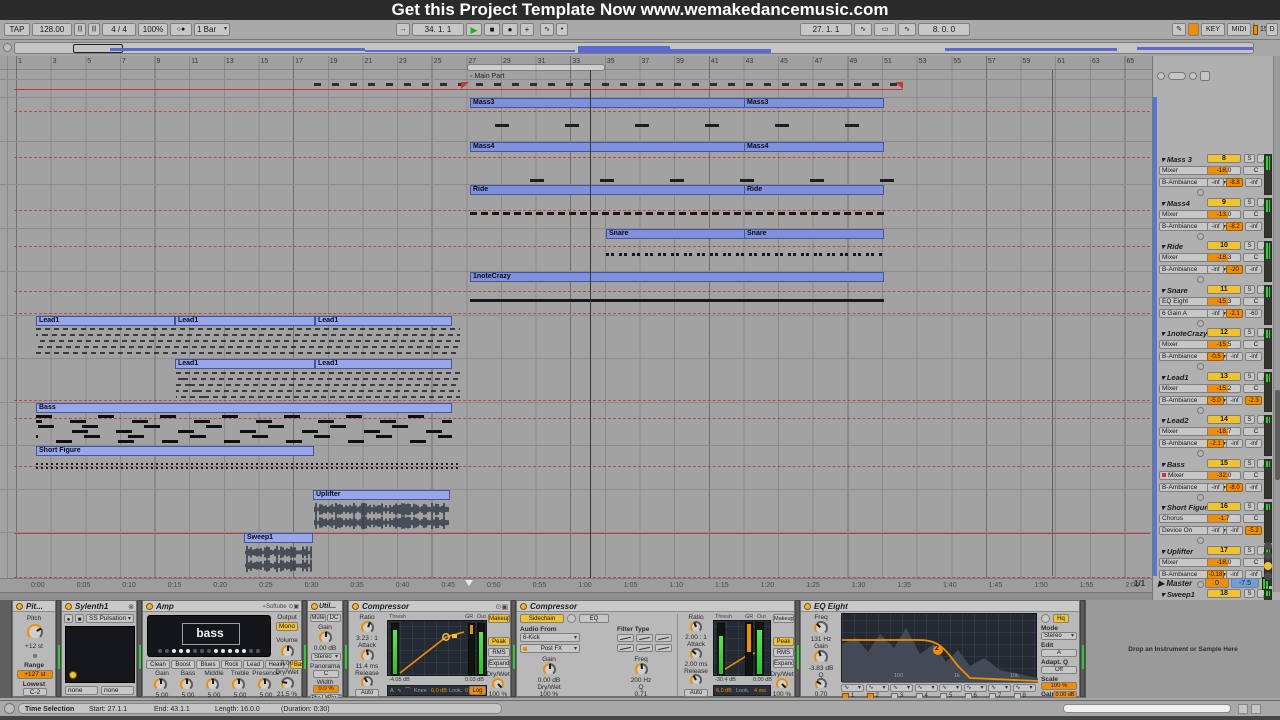 The image size is (1280, 720). Describe the element at coordinates (899, 85) in the screenshot. I see `punch-out-marker` at that location.